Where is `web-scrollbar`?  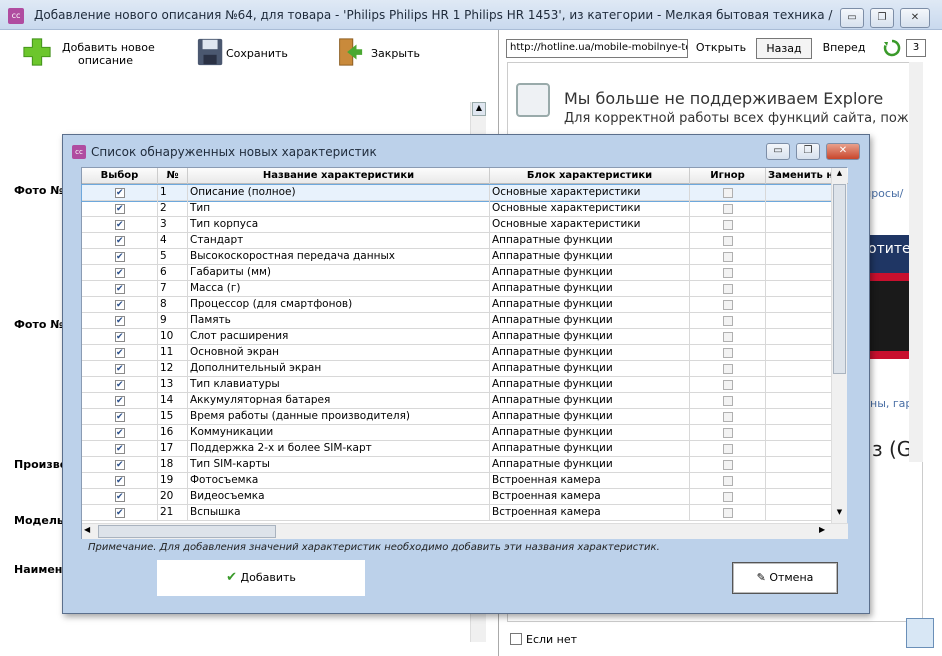
web-scrollbar is located at coordinates (916, 262).